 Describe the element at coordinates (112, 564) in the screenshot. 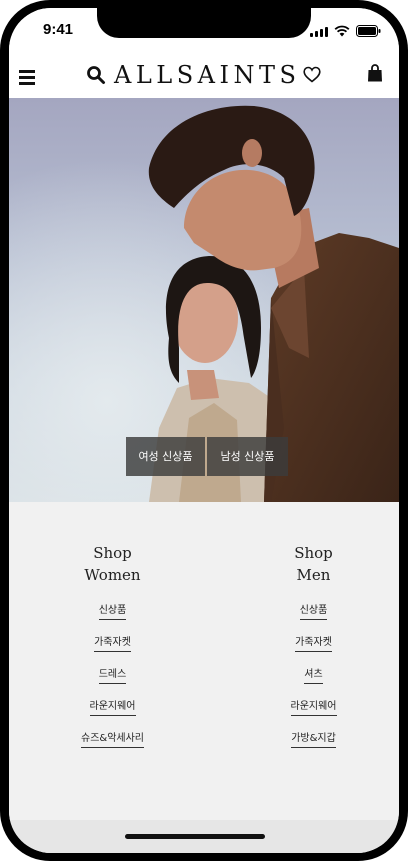

I see `shop-women-title: Shop Women` at that location.